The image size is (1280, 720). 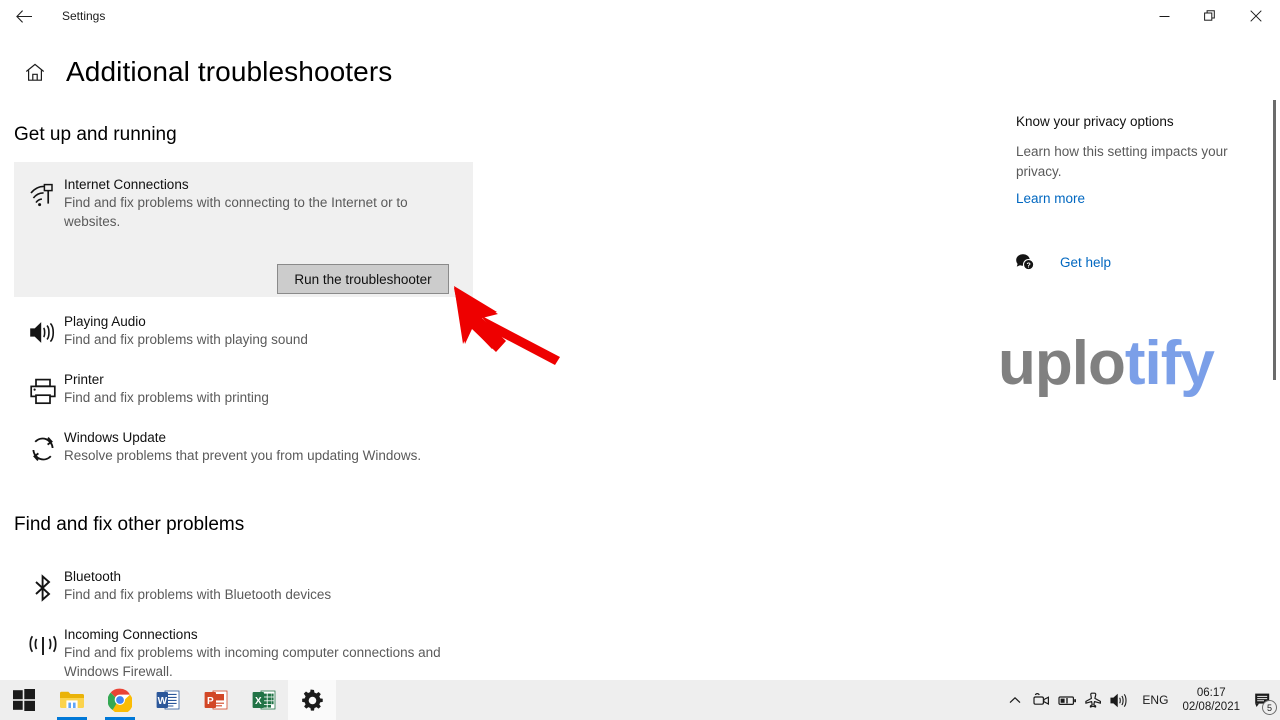 I want to click on microsoft-powerpoint: P, so click(x=216, y=700).